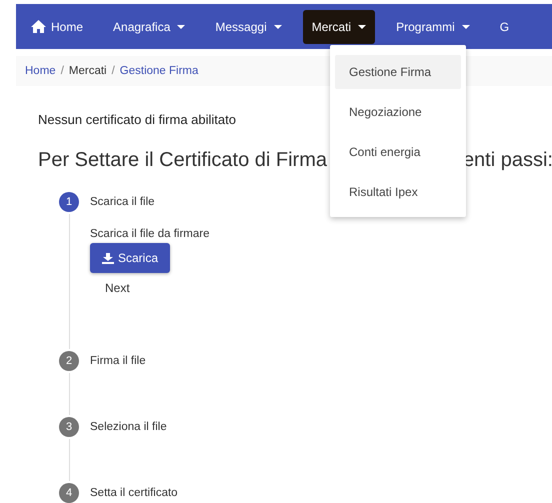 This screenshot has height=503, width=552. What do you see at coordinates (398, 192) in the screenshot?
I see `menu-item: Risultati Ipex` at bounding box center [398, 192].